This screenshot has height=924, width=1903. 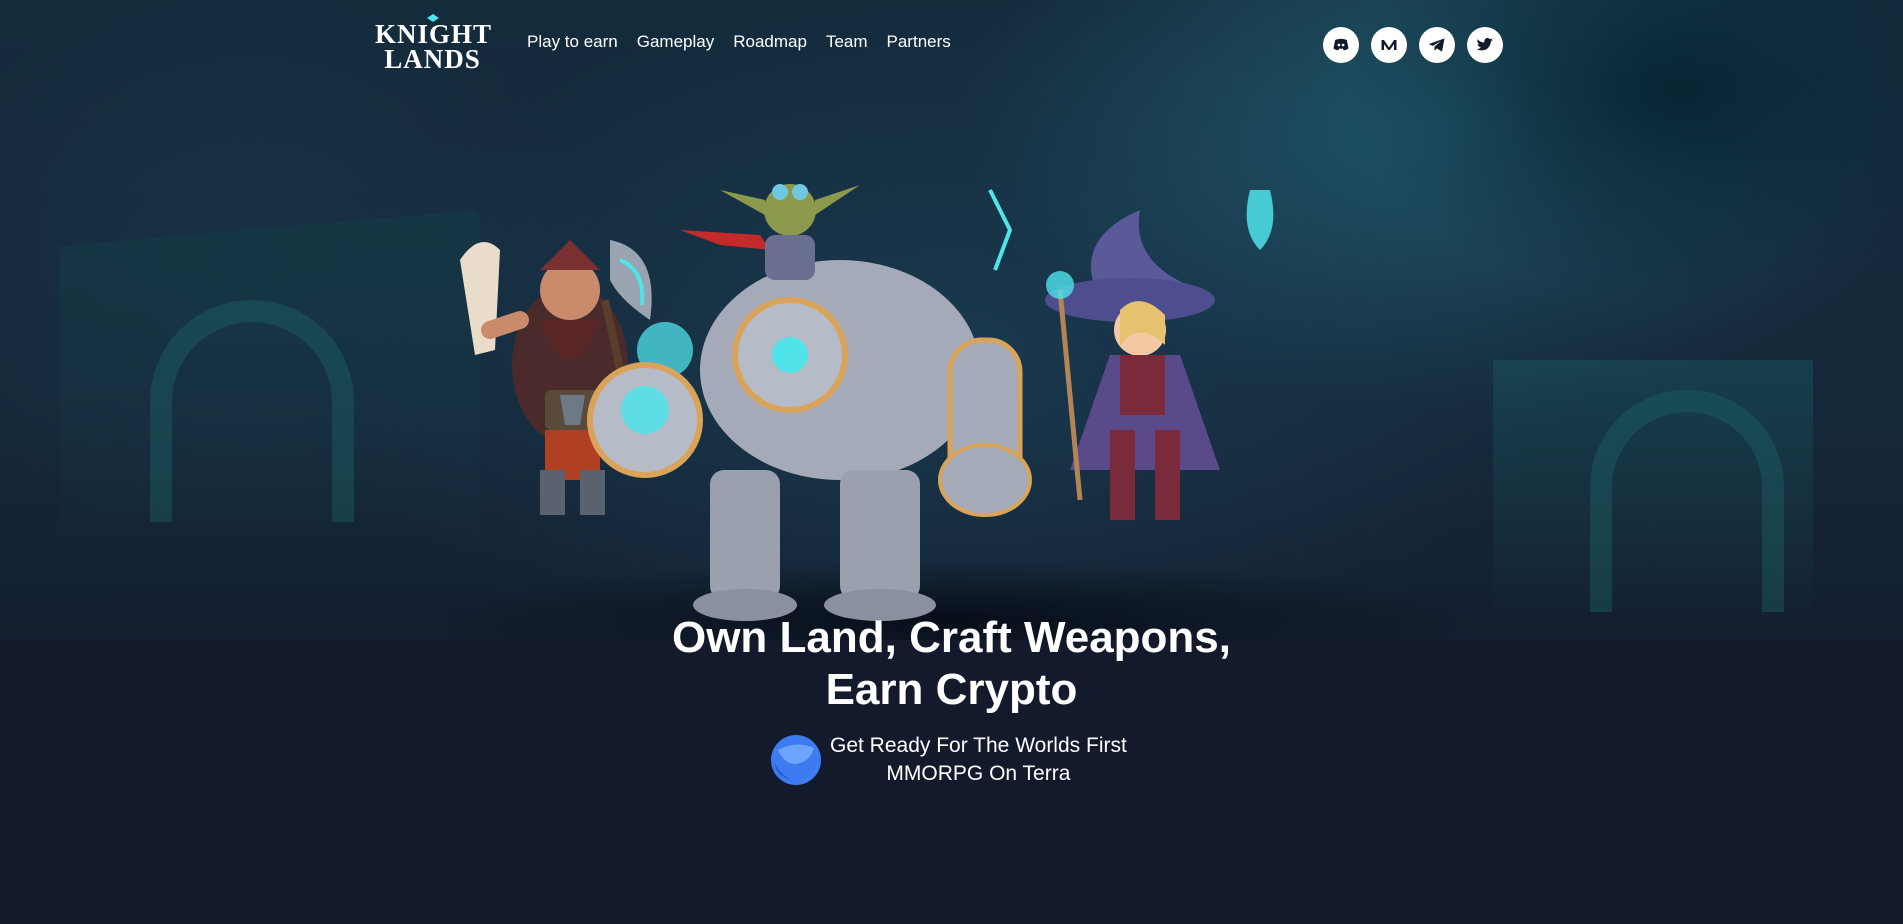 What do you see at coordinates (978, 745) in the screenshot?
I see `tagline-line1: Get Ready For The Worlds First` at bounding box center [978, 745].